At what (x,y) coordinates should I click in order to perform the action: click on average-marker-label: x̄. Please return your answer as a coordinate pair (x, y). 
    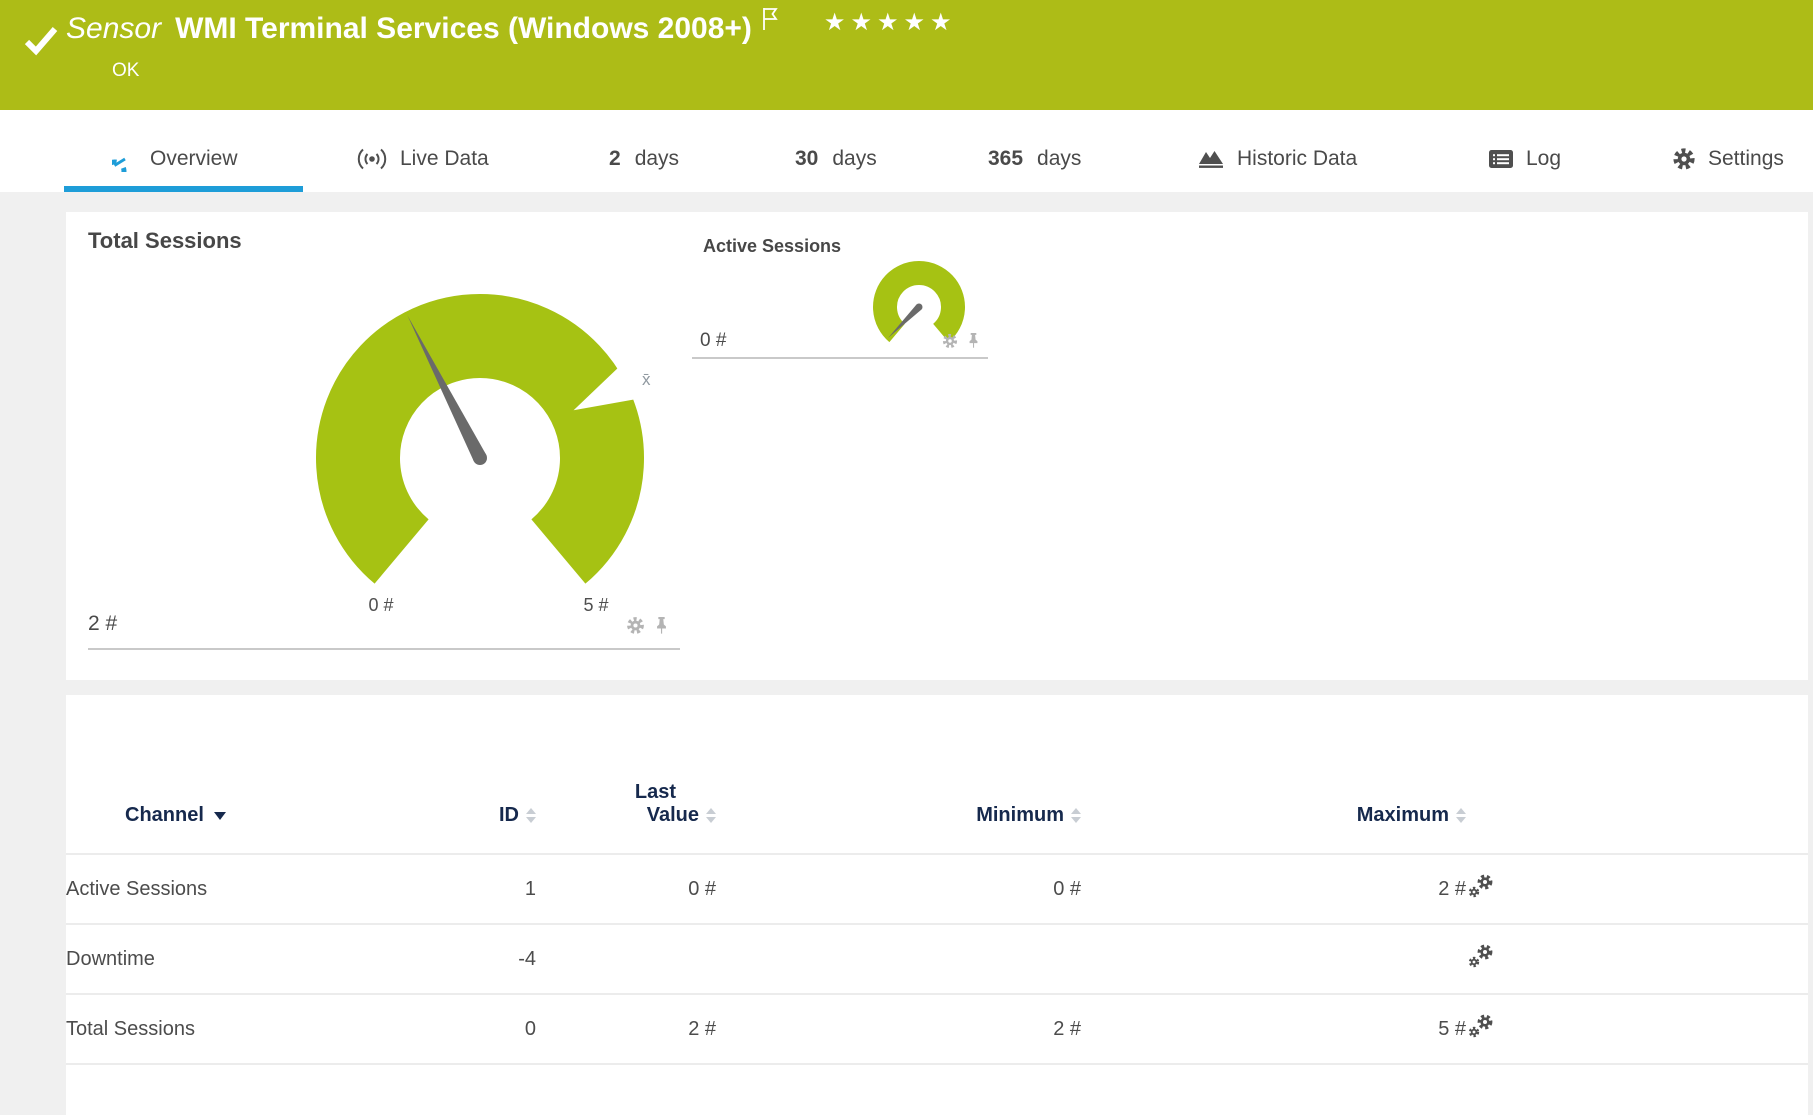
    Looking at the image, I should click on (646, 379).